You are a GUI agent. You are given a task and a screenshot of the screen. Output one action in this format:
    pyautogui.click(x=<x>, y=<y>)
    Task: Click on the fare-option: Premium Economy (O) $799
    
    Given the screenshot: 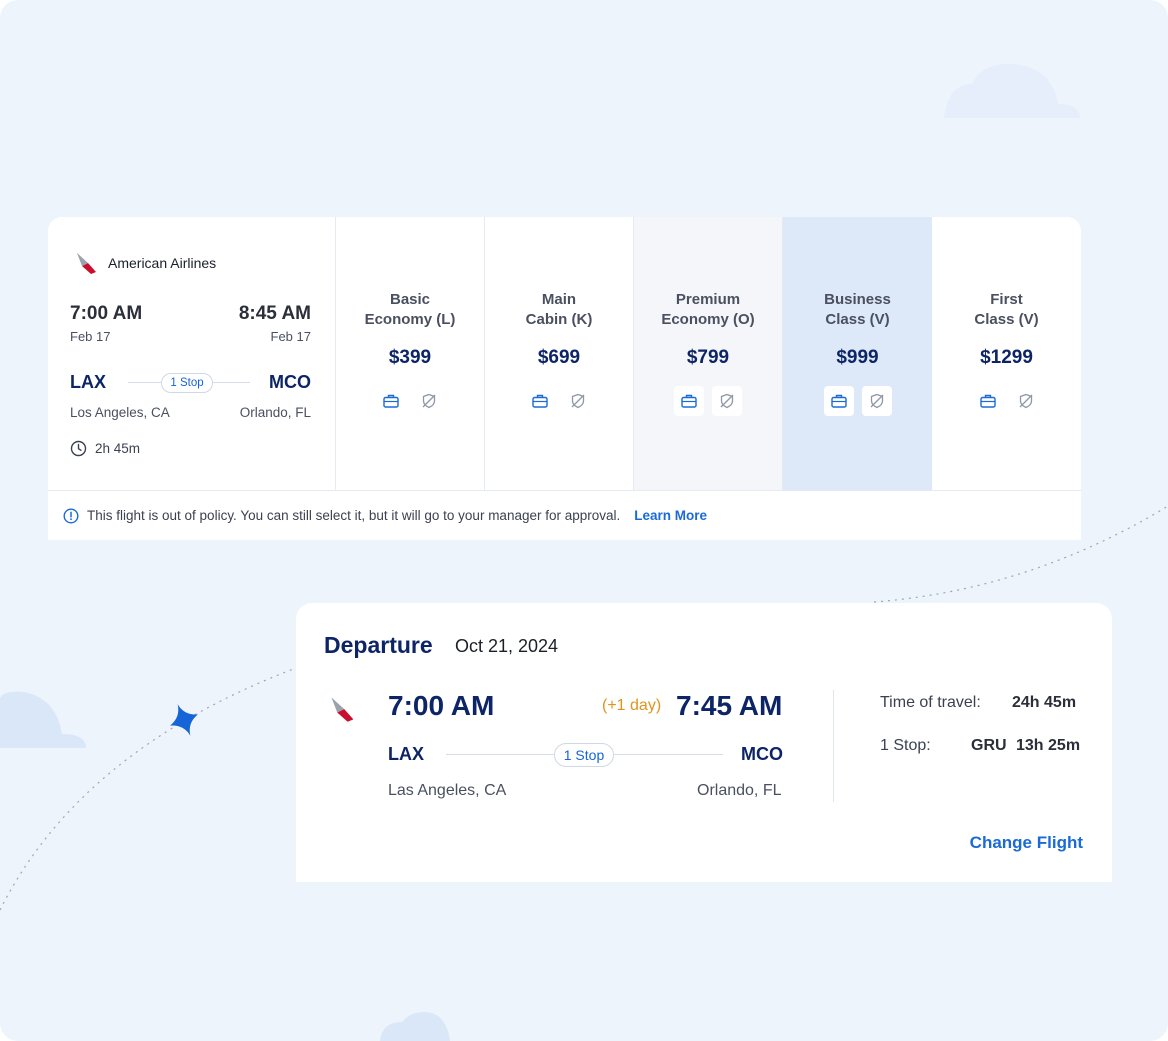 What is the action you would take?
    pyautogui.click(x=708, y=353)
    